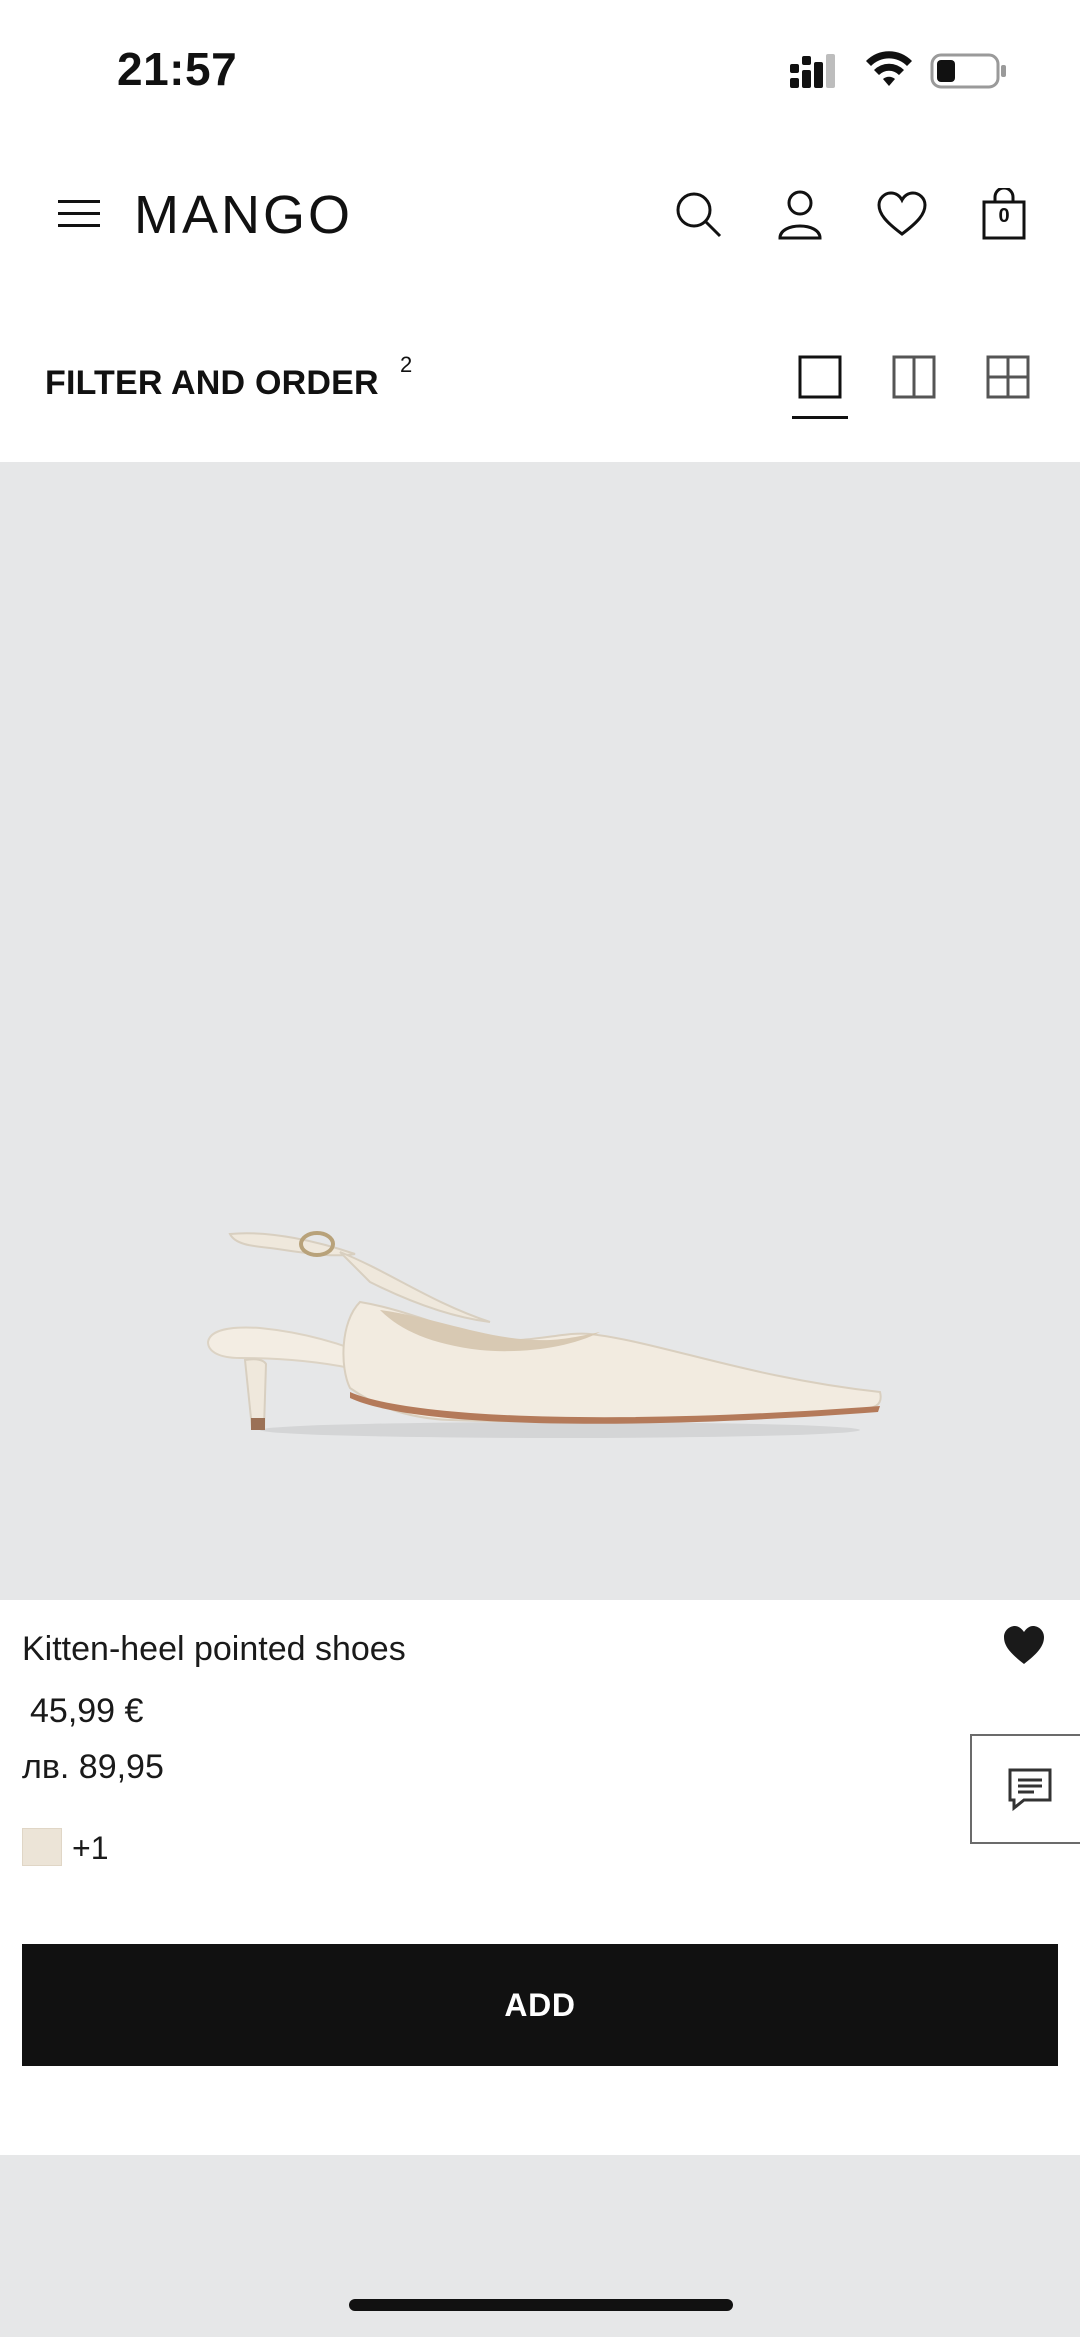 Image resolution: width=1080 pixels, height=2337 pixels. What do you see at coordinates (800, 214) in the screenshot?
I see `account-icon` at bounding box center [800, 214].